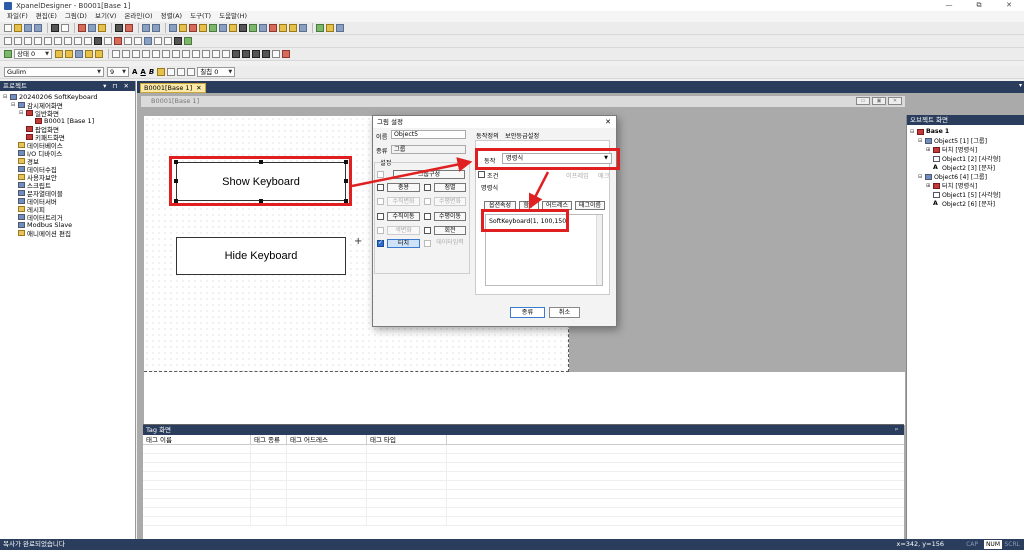 The height and width of the screenshot is (550, 1024). Describe the element at coordinates (69, 209) in the screenshot. I see `tree-item-recipe: 레시피` at that location.